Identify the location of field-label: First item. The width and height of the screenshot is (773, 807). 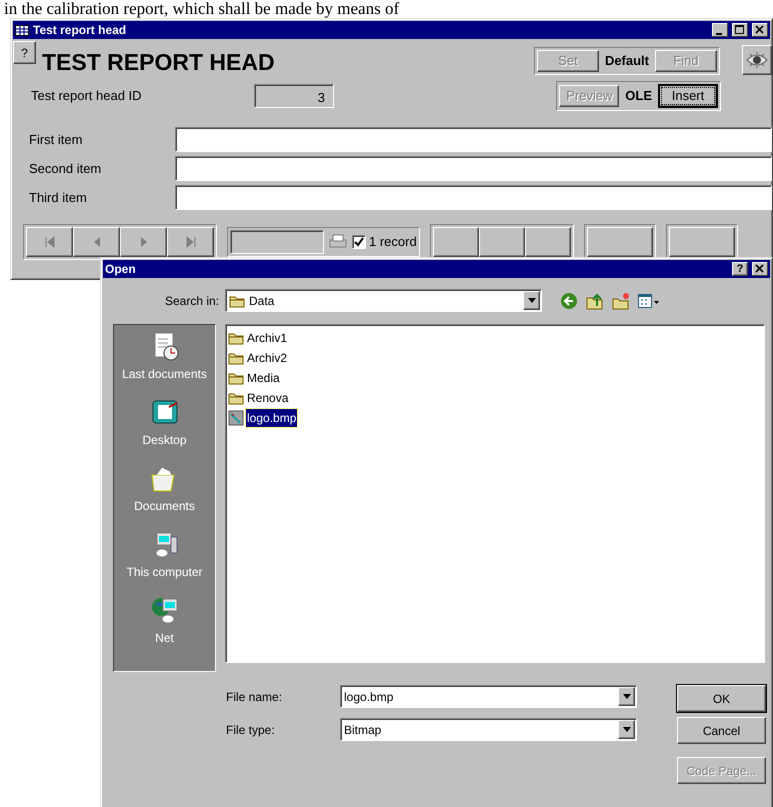
(56, 139).